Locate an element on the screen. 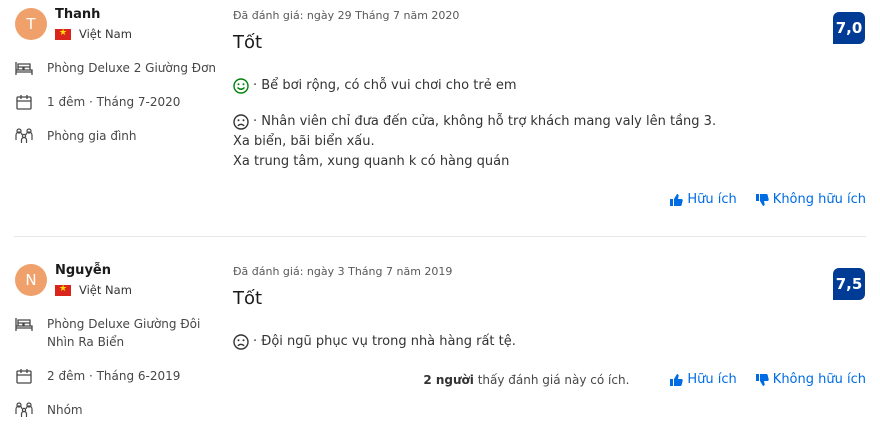 This screenshot has width=880, height=439. disliked-extra-1: Xa biển, bãi biển xấu. is located at coordinates (304, 141).